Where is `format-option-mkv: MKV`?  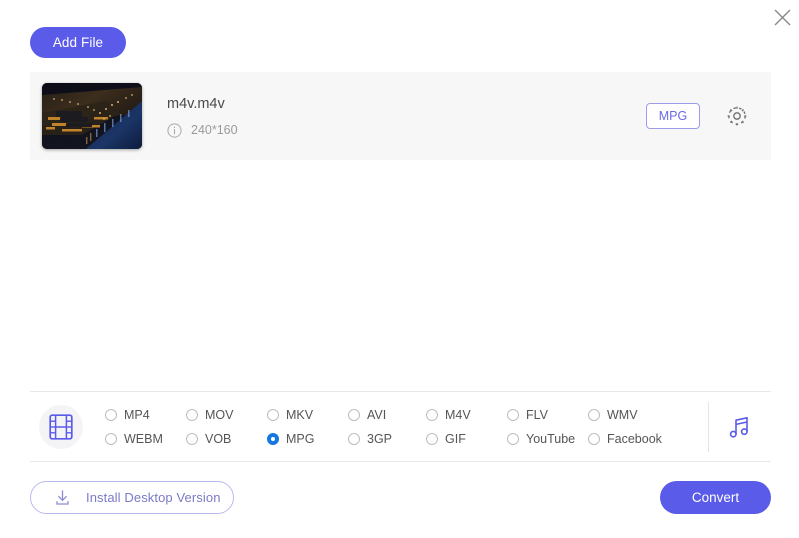
format-option-mkv: MKV is located at coordinates (307, 415).